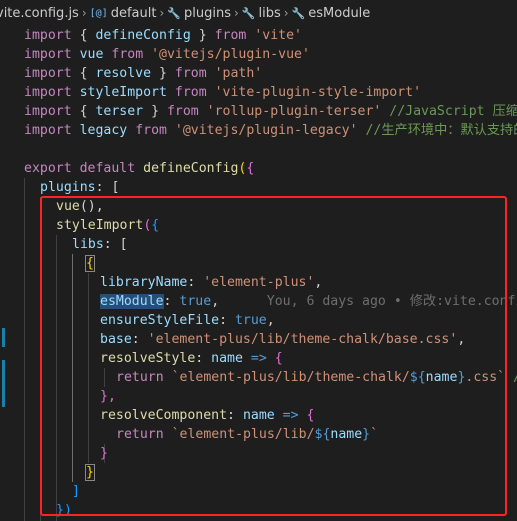 The image size is (517, 521). I want to click on breadcrumb-file: vite.config.js, so click(39, 13).